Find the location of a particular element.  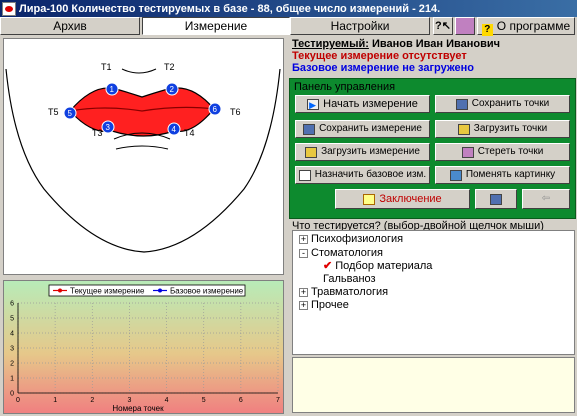

save-points-label: Сохранить точки is located at coordinates (510, 103).